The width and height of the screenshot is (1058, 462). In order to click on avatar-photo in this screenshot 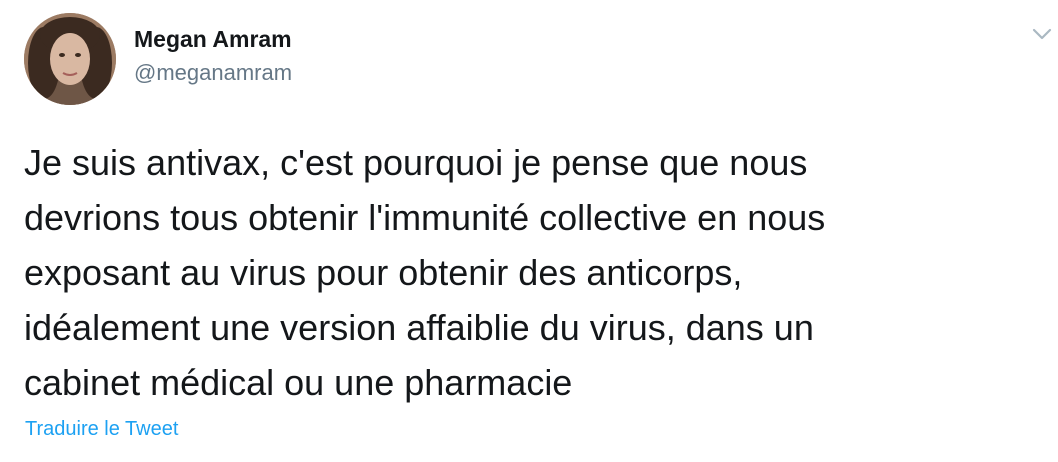, I will do `click(70, 59)`.